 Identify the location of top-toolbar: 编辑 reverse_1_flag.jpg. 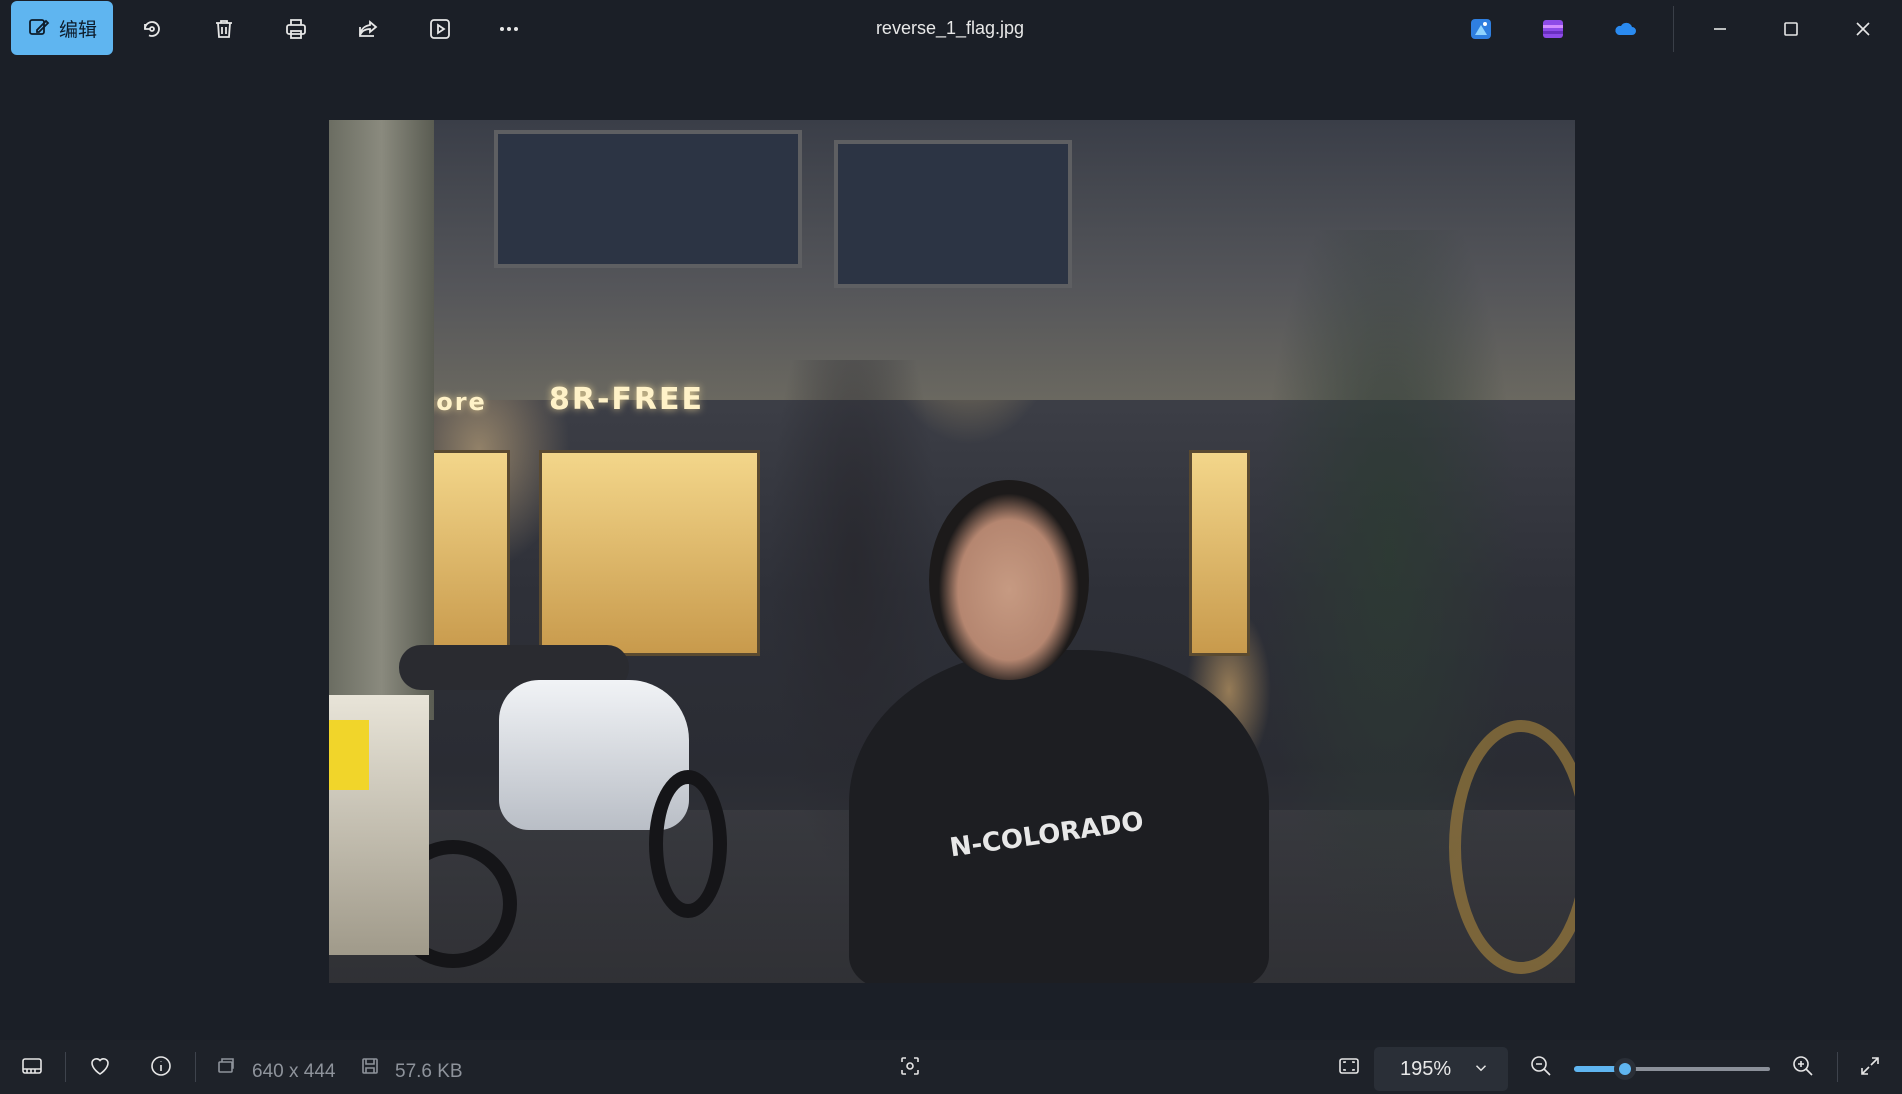
(951, 29).